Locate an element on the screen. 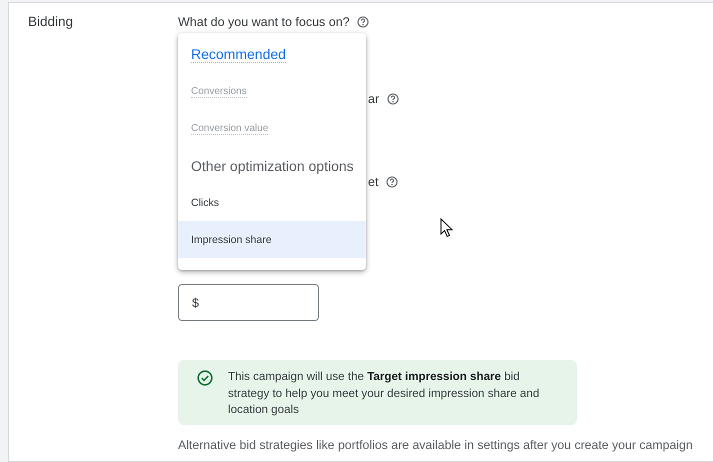 The width and height of the screenshot is (713, 462). menu-item: Impression share is located at coordinates (272, 239).